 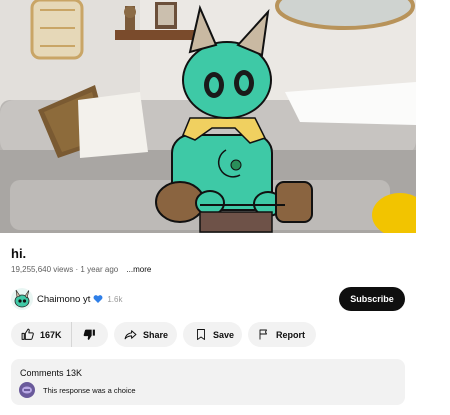 What do you see at coordinates (51, 373) in the screenshot?
I see `comments-header: Comments 13K` at bounding box center [51, 373].